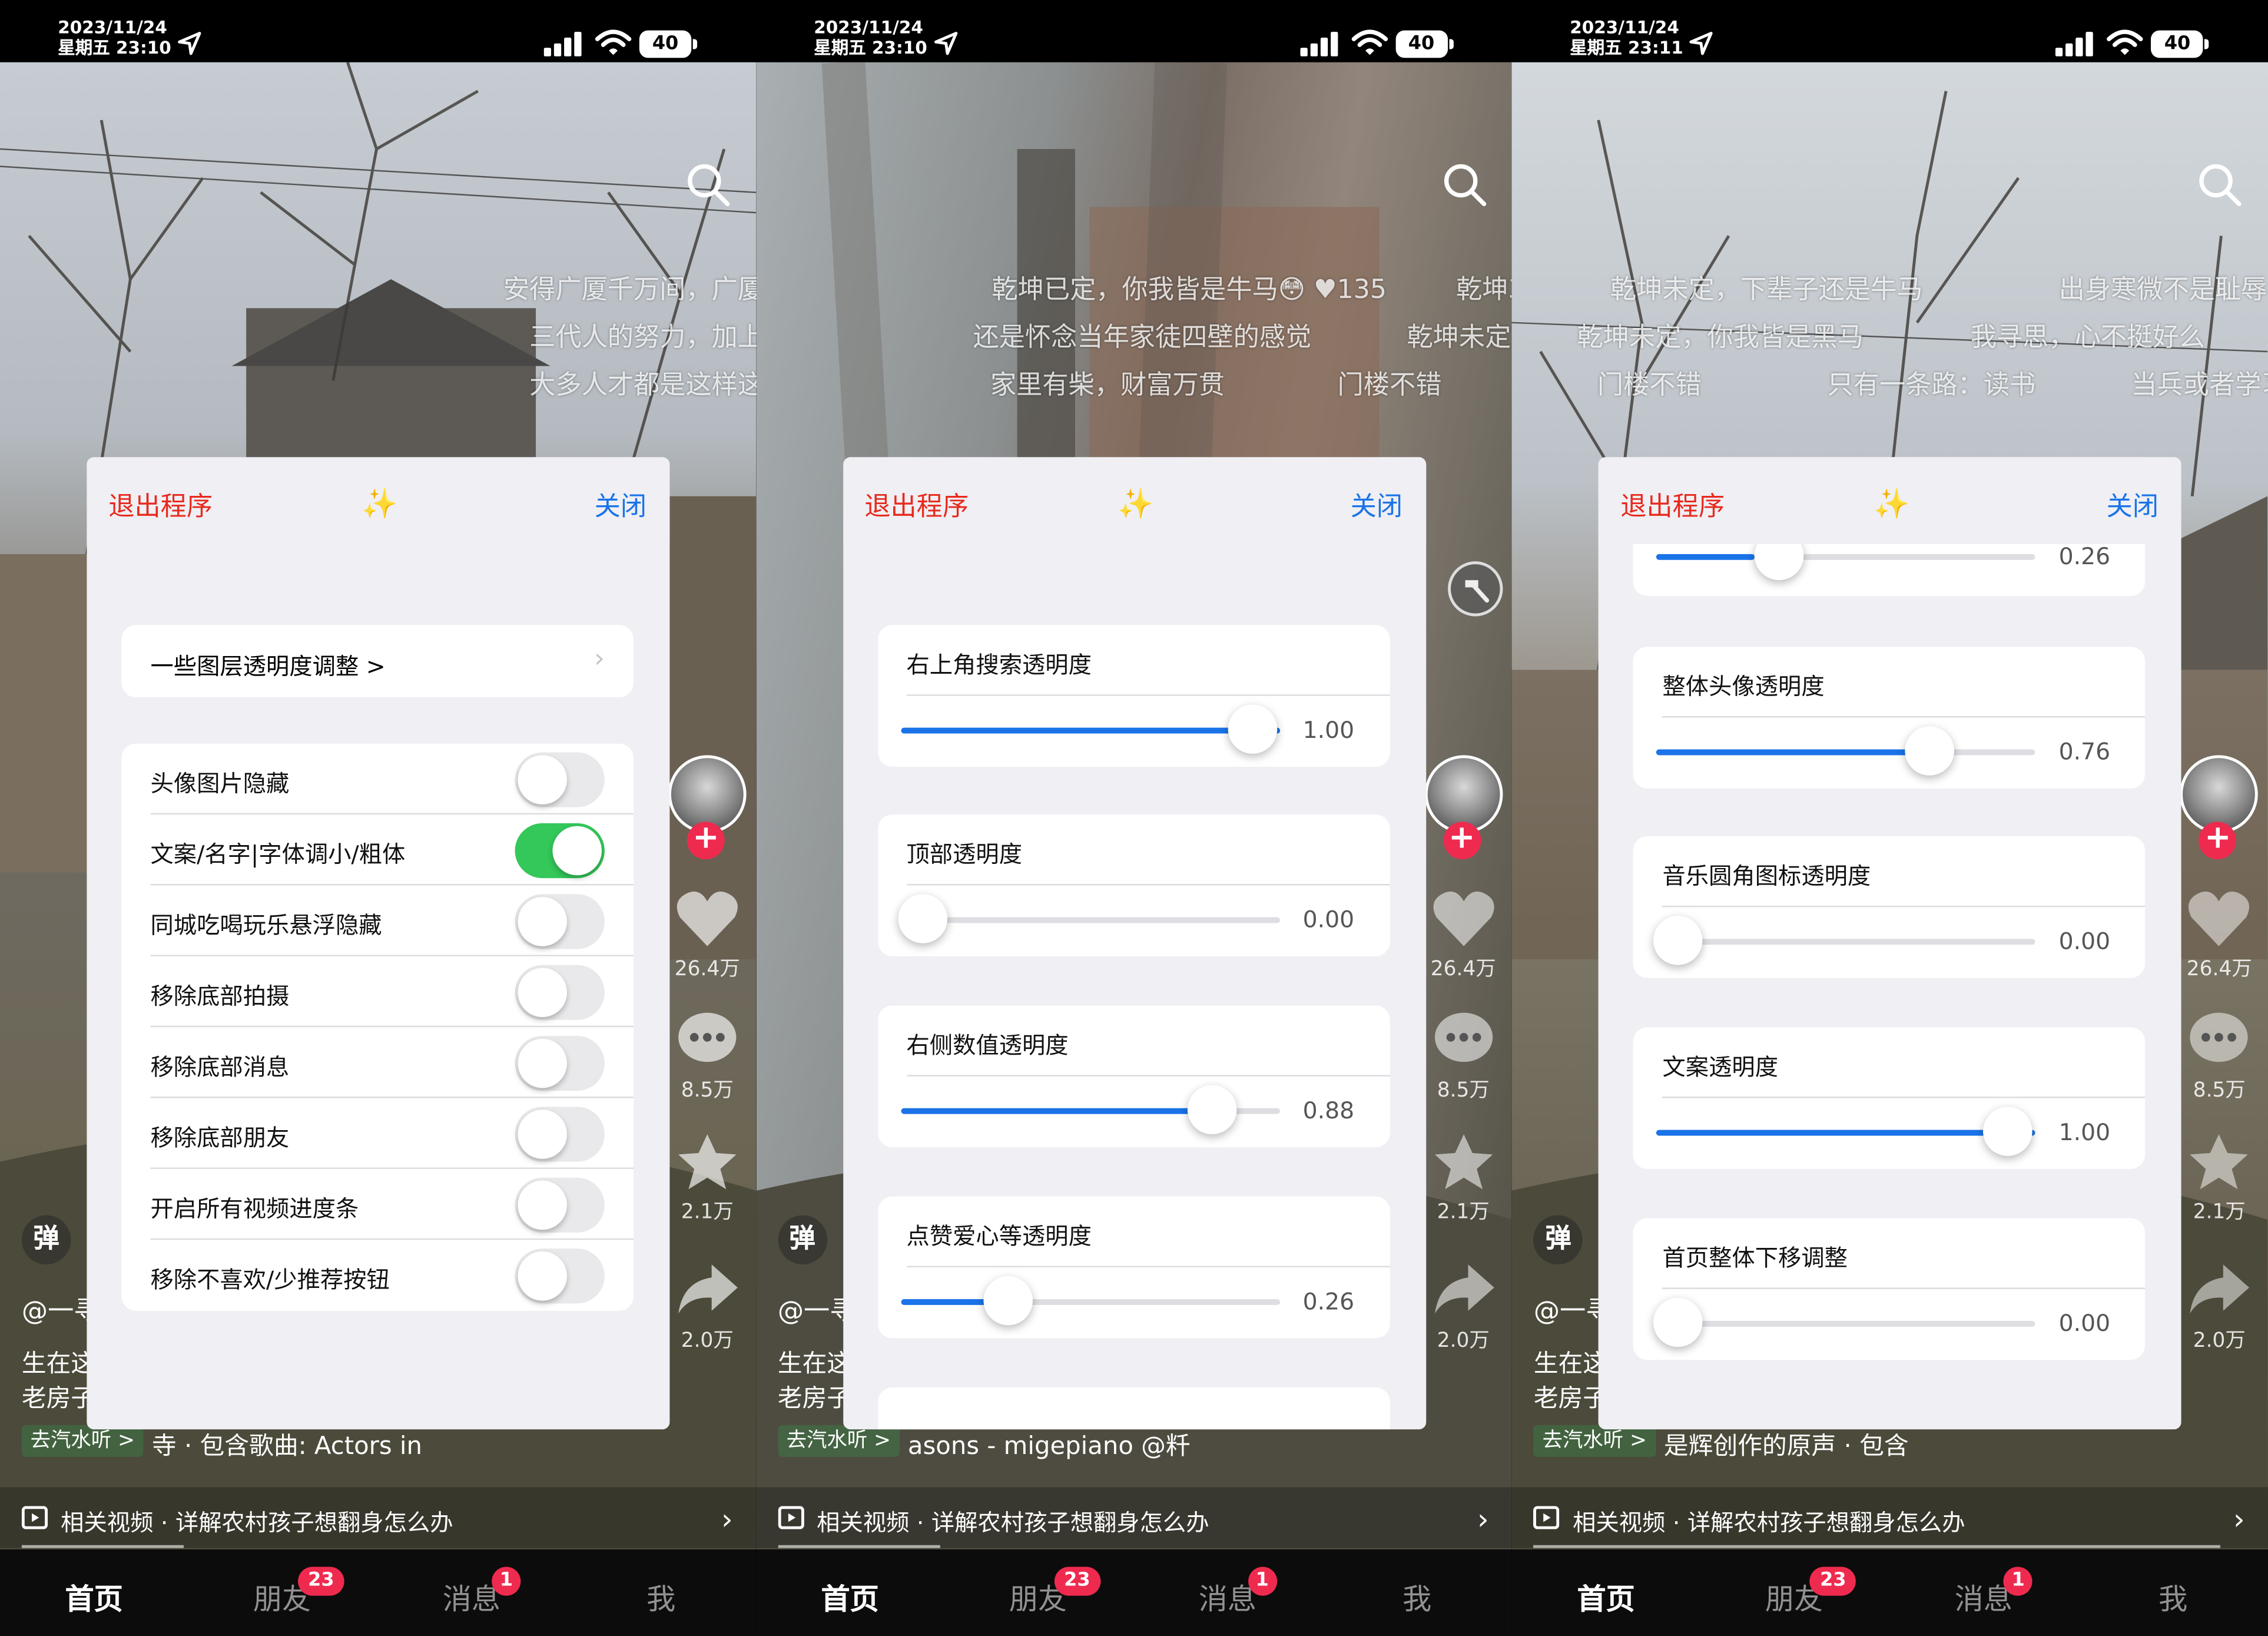 The width and height of the screenshot is (2268, 1636). Describe the element at coordinates (1133, 696) in the screenshot. I see `slider-card: 右上角搜索透明度 1.00` at that location.